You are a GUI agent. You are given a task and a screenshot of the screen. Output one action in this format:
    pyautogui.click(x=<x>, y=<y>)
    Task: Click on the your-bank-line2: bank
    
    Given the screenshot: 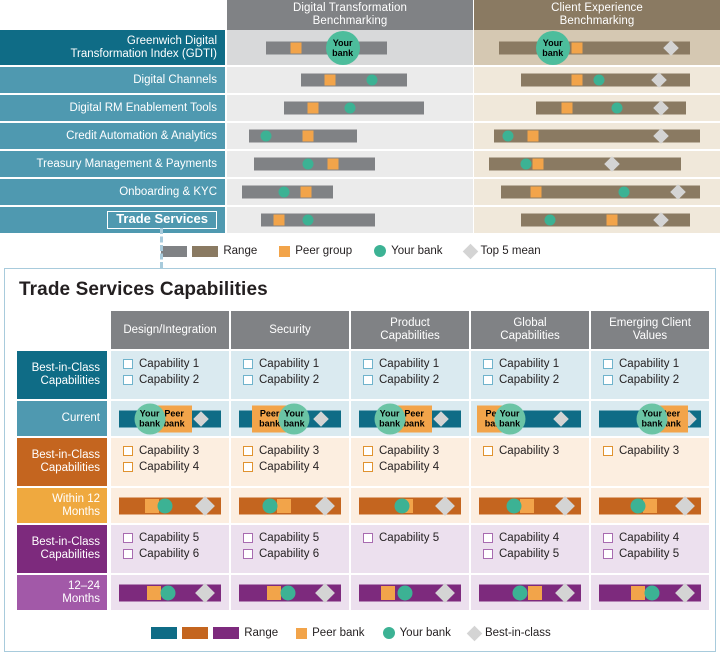 What is the action you would take?
    pyautogui.click(x=294, y=423)
    